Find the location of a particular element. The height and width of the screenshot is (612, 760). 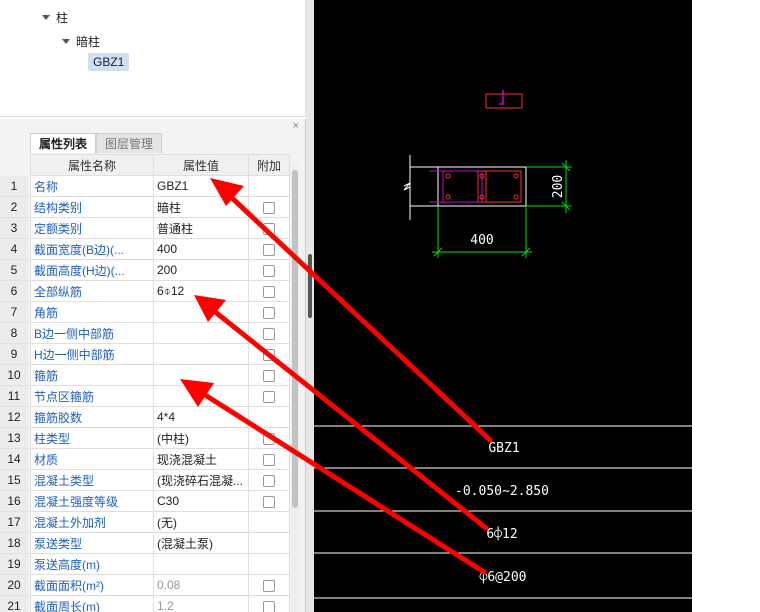

table-row: 泵送高度(m) is located at coordinates (160, 564).